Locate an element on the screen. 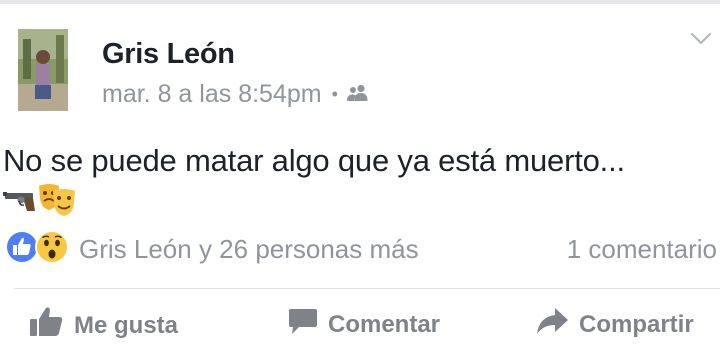 This screenshot has width=720, height=356. comment-button: Comentar is located at coordinates (364, 324).